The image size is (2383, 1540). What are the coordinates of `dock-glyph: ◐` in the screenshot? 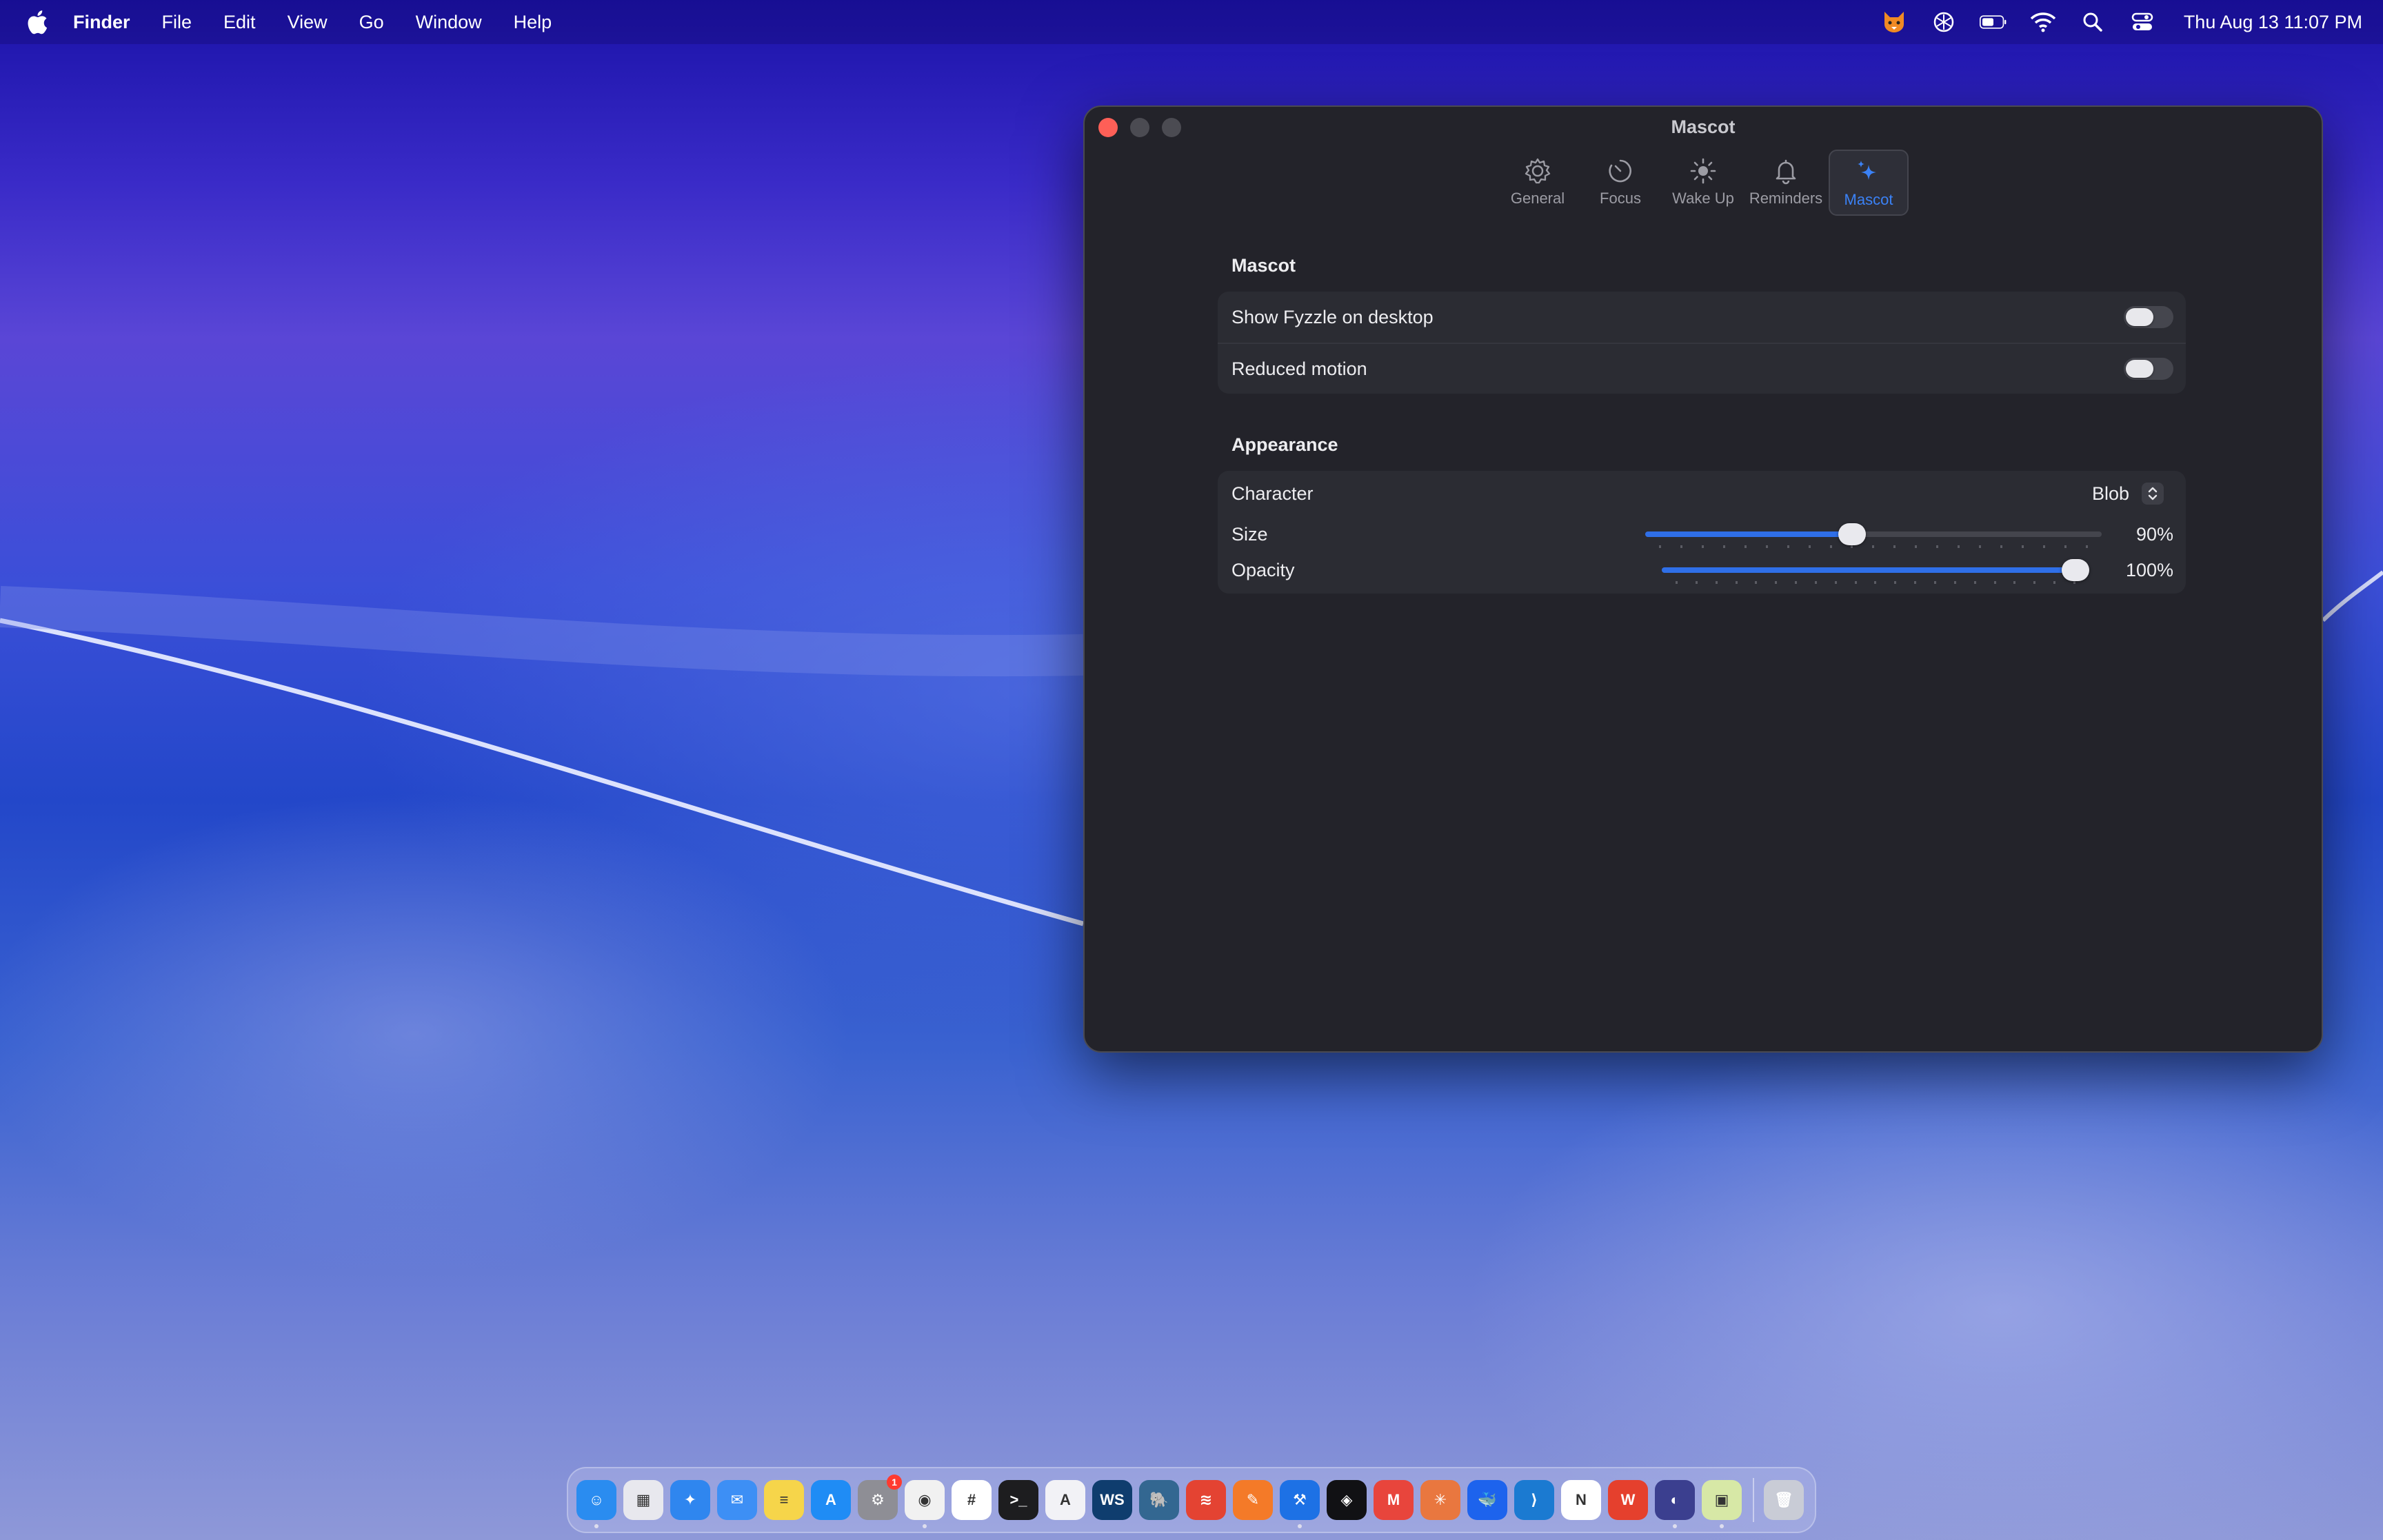 It's located at (1675, 1499).